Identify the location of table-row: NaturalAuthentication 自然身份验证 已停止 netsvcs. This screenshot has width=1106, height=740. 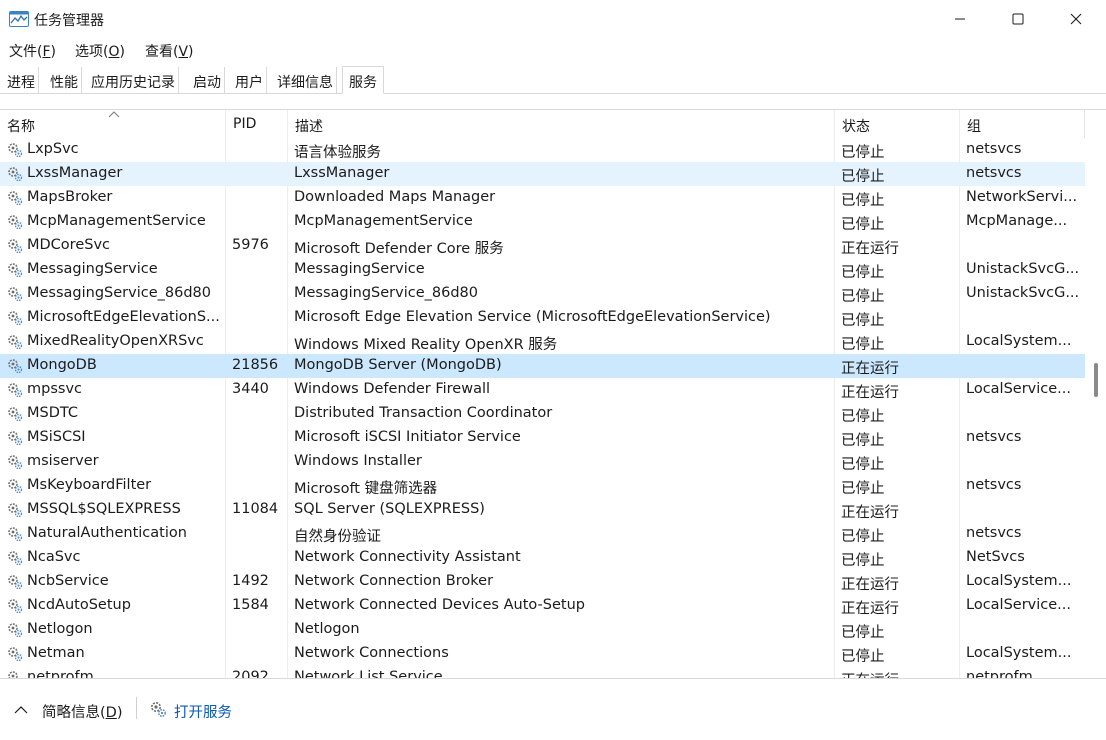
(542, 534).